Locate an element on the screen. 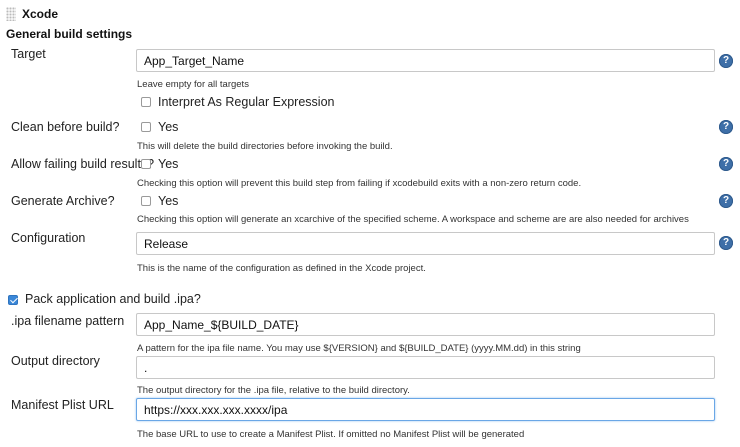 This screenshot has width=740, height=447. allow-failing-checkbox is located at coordinates (146, 164).